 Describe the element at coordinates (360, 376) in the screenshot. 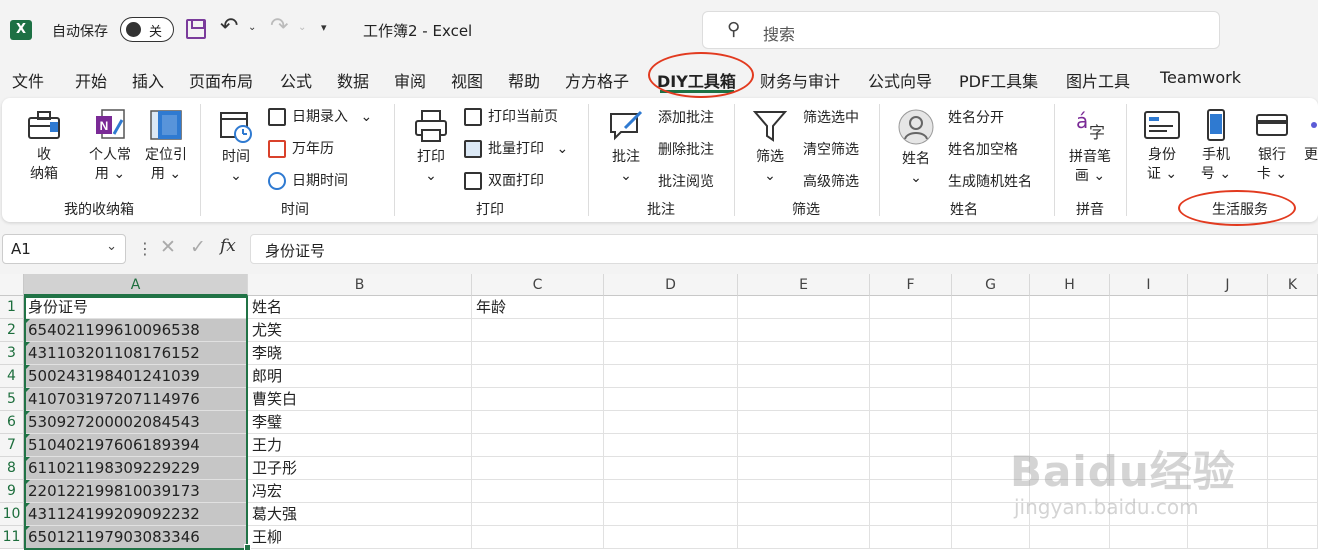

I see `cell-b4: 郎明` at that location.